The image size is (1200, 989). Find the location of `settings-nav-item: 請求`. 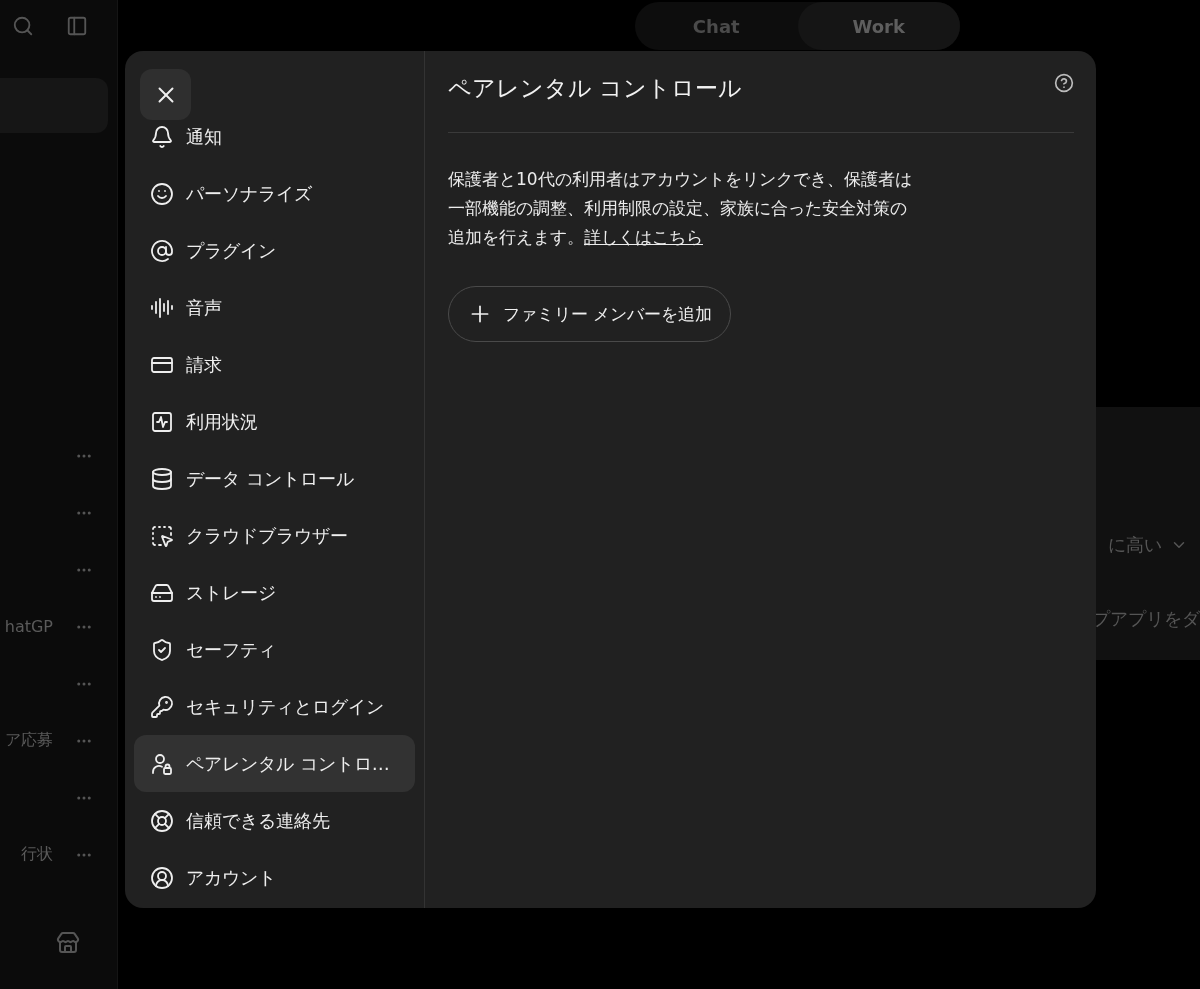

settings-nav-item: 請求 is located at coordinates (274, 364).